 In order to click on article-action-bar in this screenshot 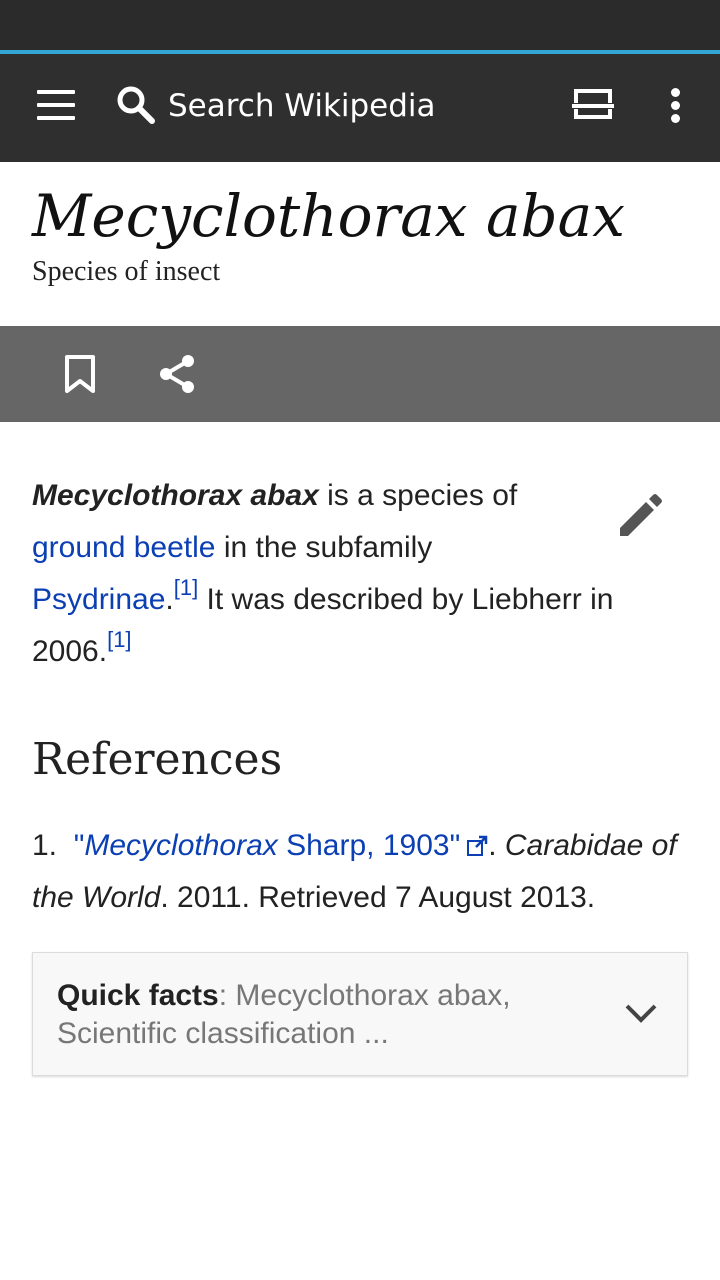, I will do `click(360, 374)`.